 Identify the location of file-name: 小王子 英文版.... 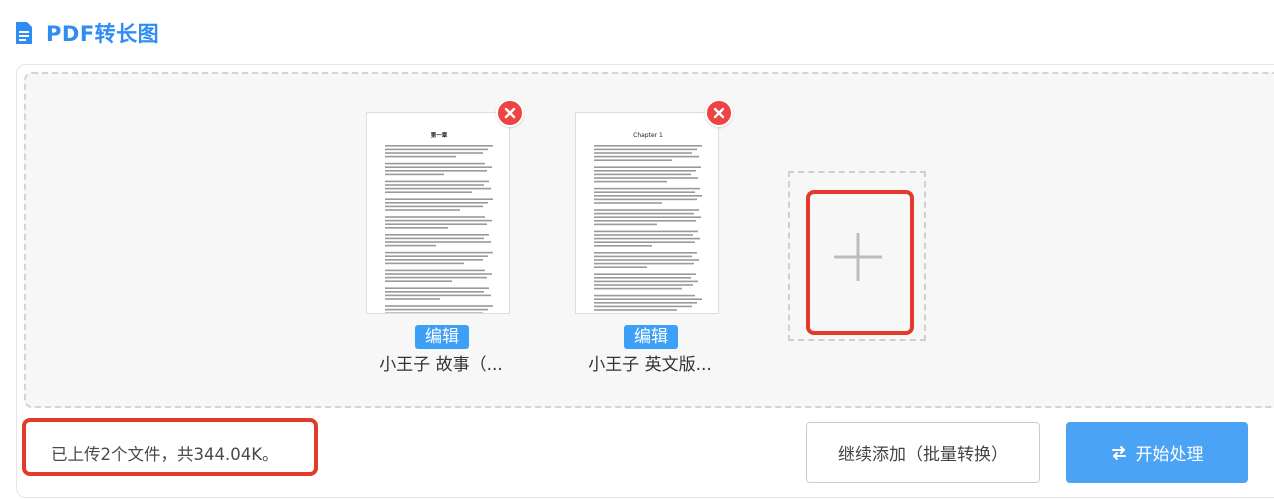
(650, 365).